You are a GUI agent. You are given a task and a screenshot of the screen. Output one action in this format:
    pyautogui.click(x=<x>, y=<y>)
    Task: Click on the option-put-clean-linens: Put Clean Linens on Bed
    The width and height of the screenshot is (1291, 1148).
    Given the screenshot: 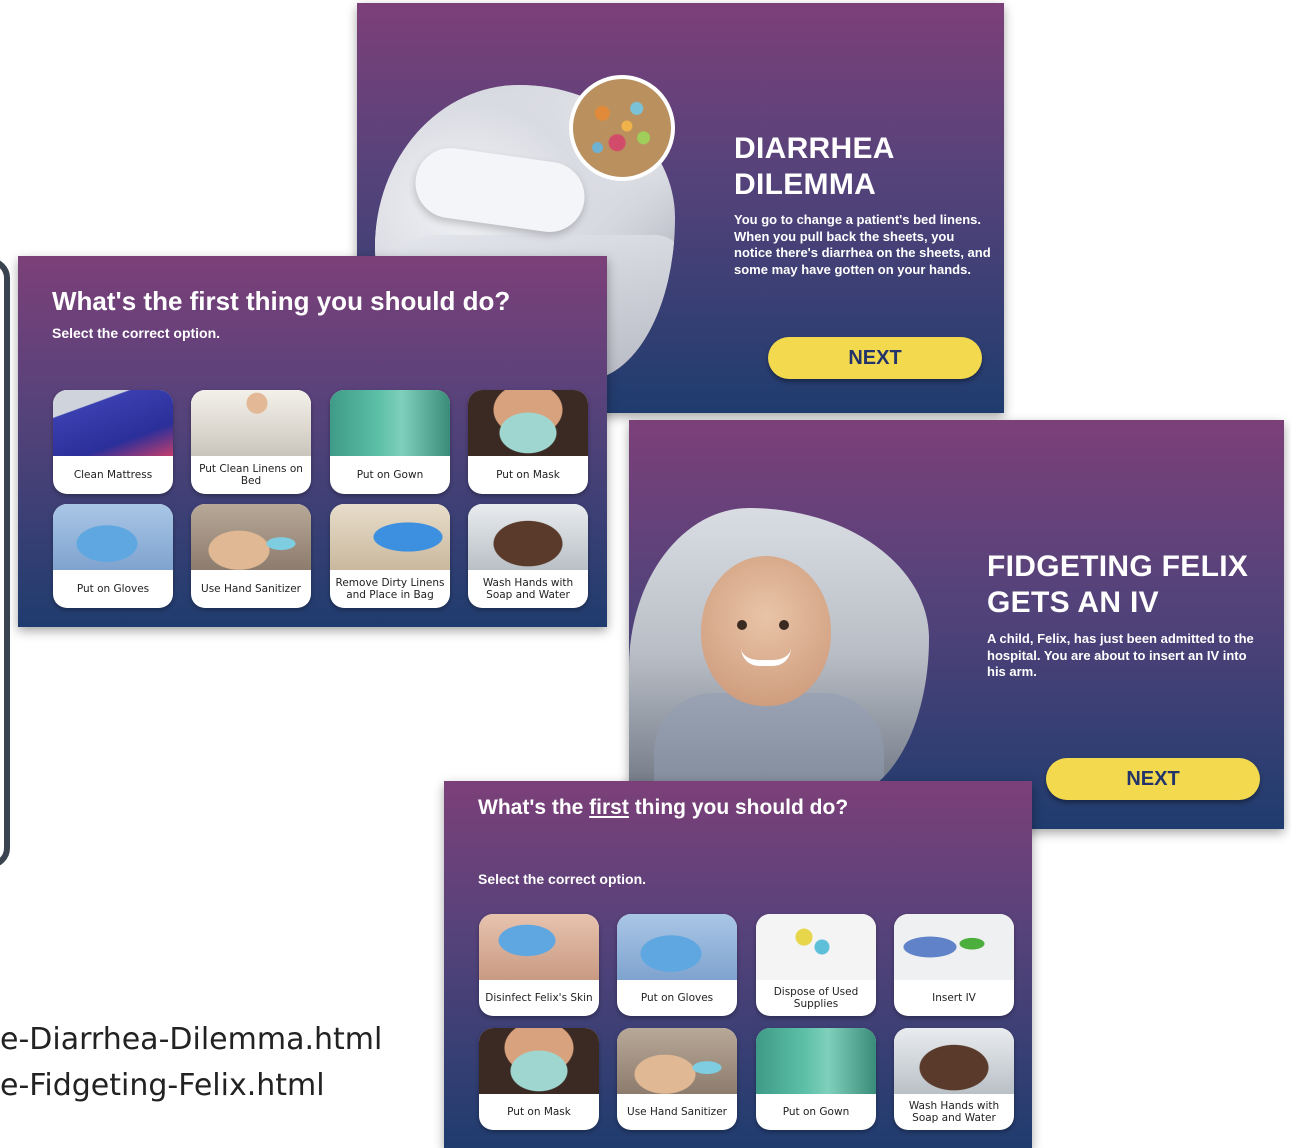 What is the action you would take?
    pyautogui.click(x=251, y=442)
    